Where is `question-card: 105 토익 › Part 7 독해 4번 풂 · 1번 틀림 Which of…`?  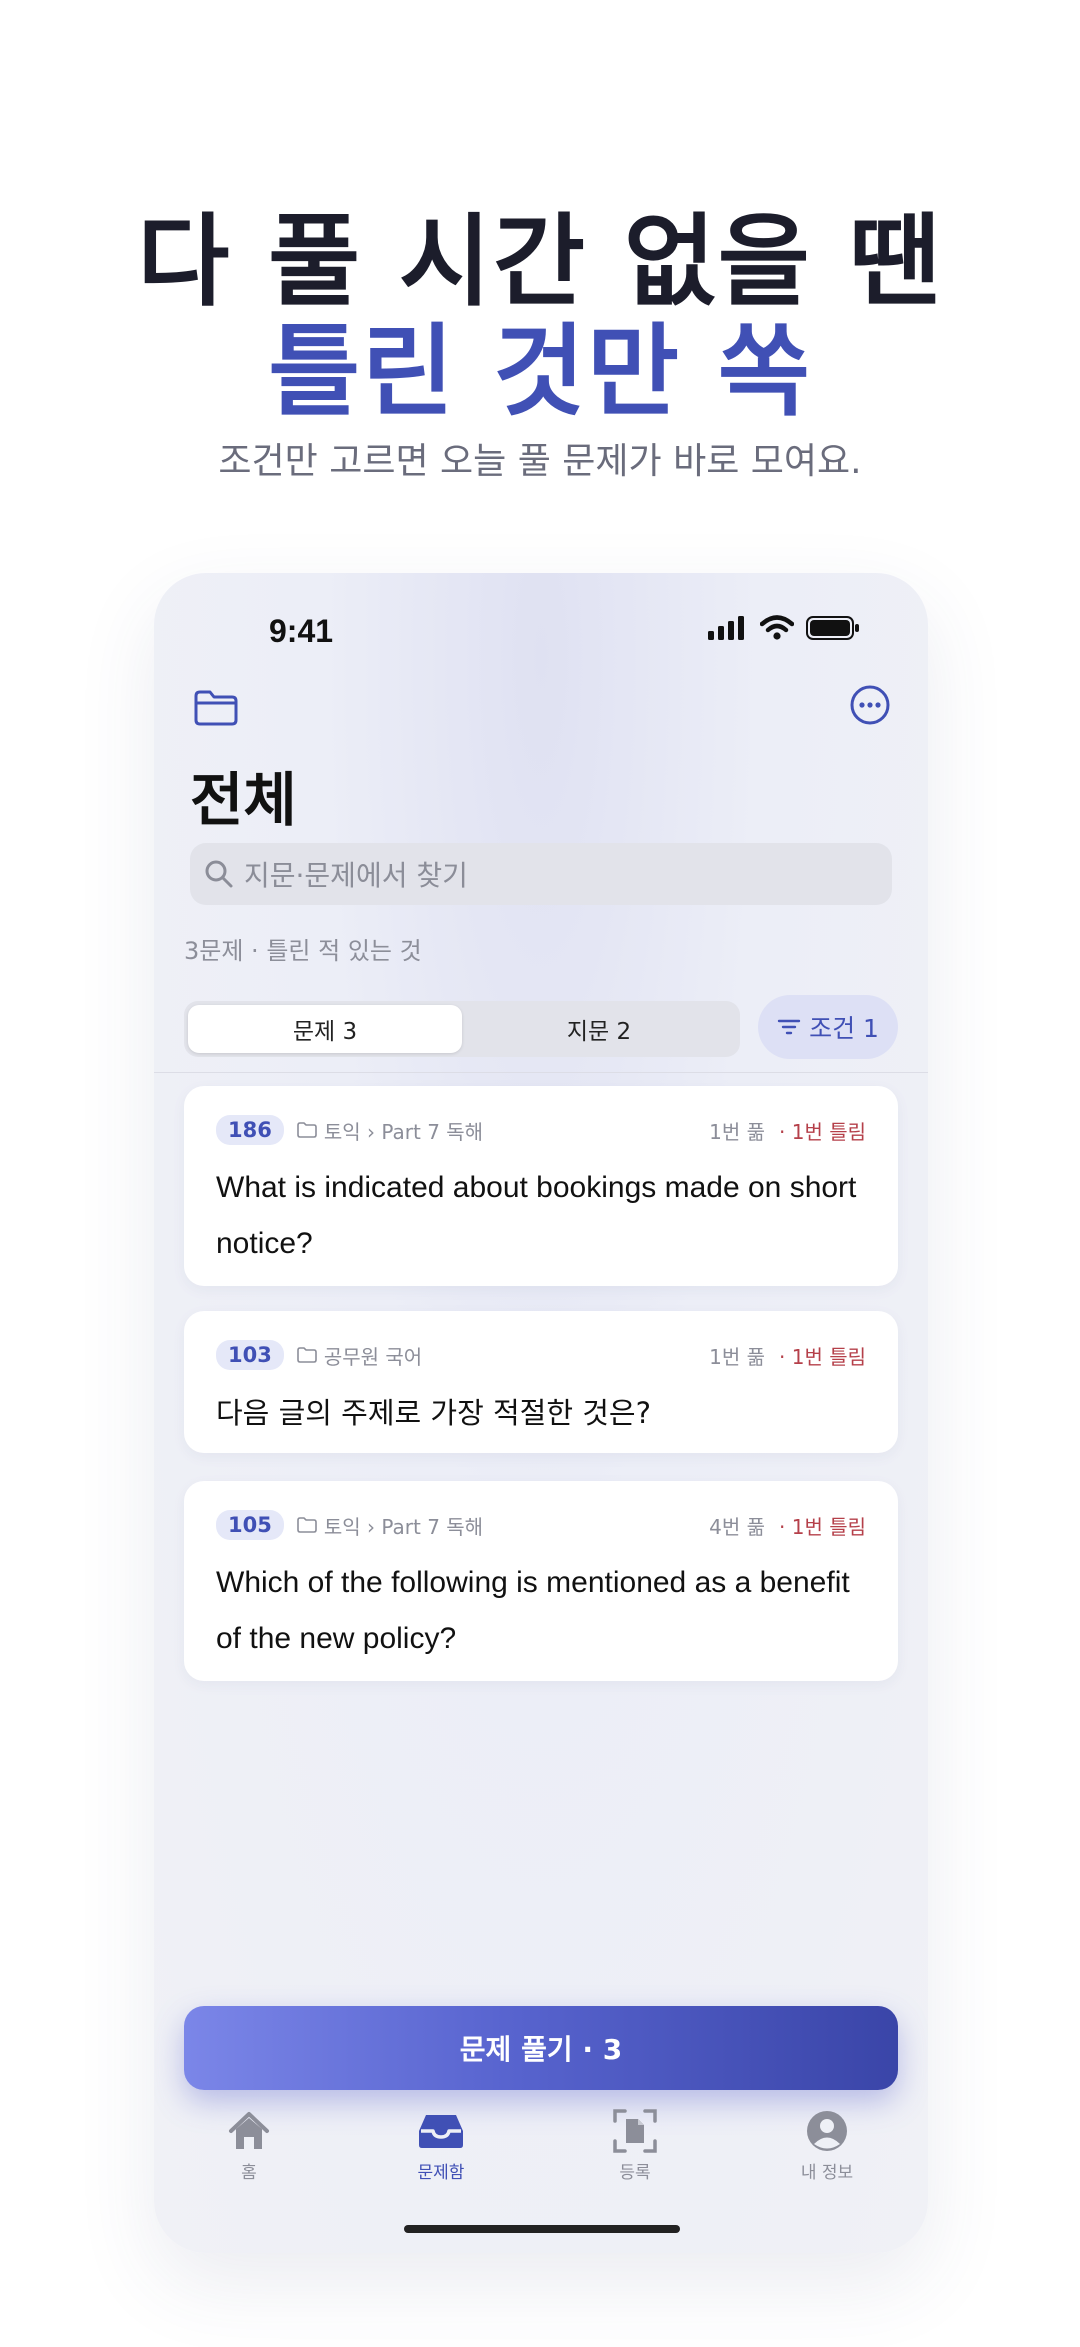
question-card: 105 토익 › Part 7 독해 4번 풂 · 1번 틀림 Which of… is located at coordinates (541, 1581).